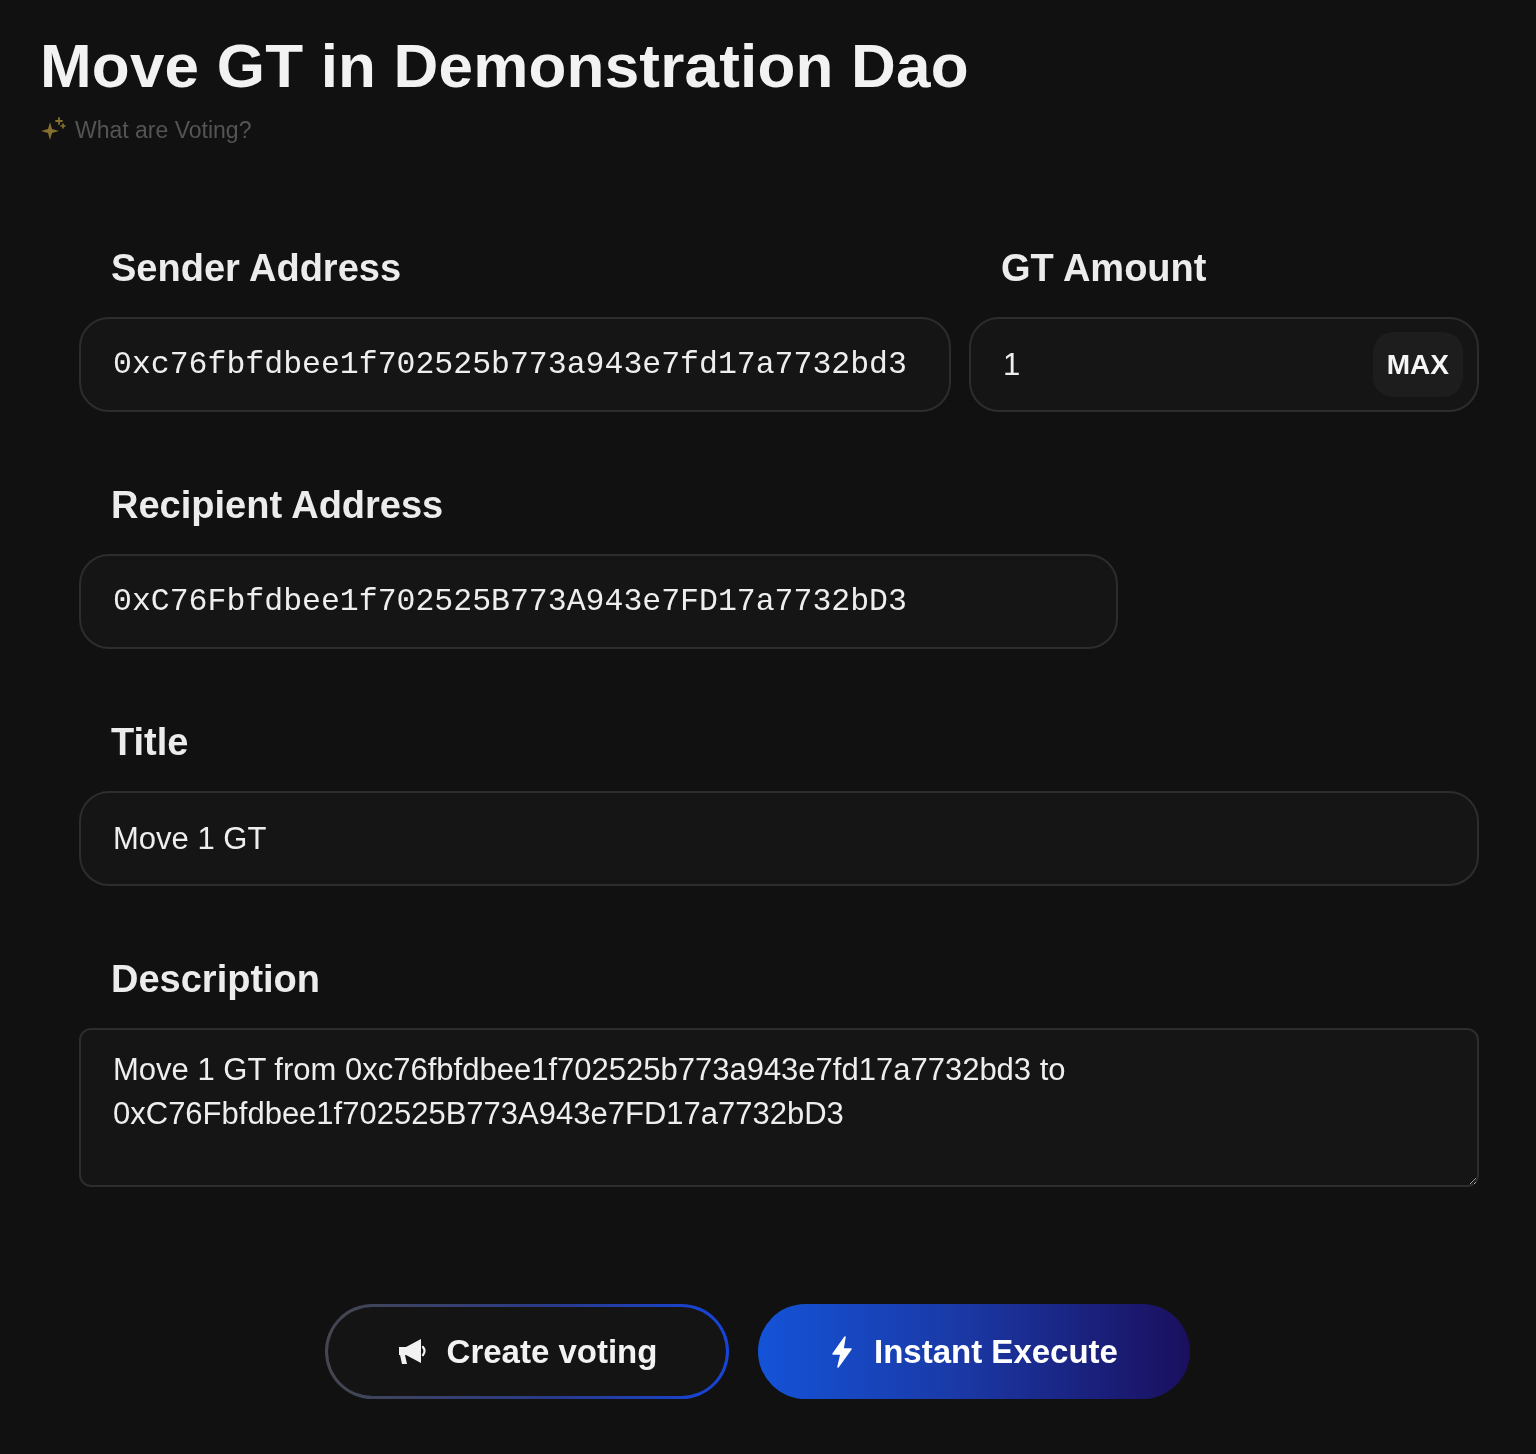  I want to click on title-field: Move 1 GT, so click(779, 838).